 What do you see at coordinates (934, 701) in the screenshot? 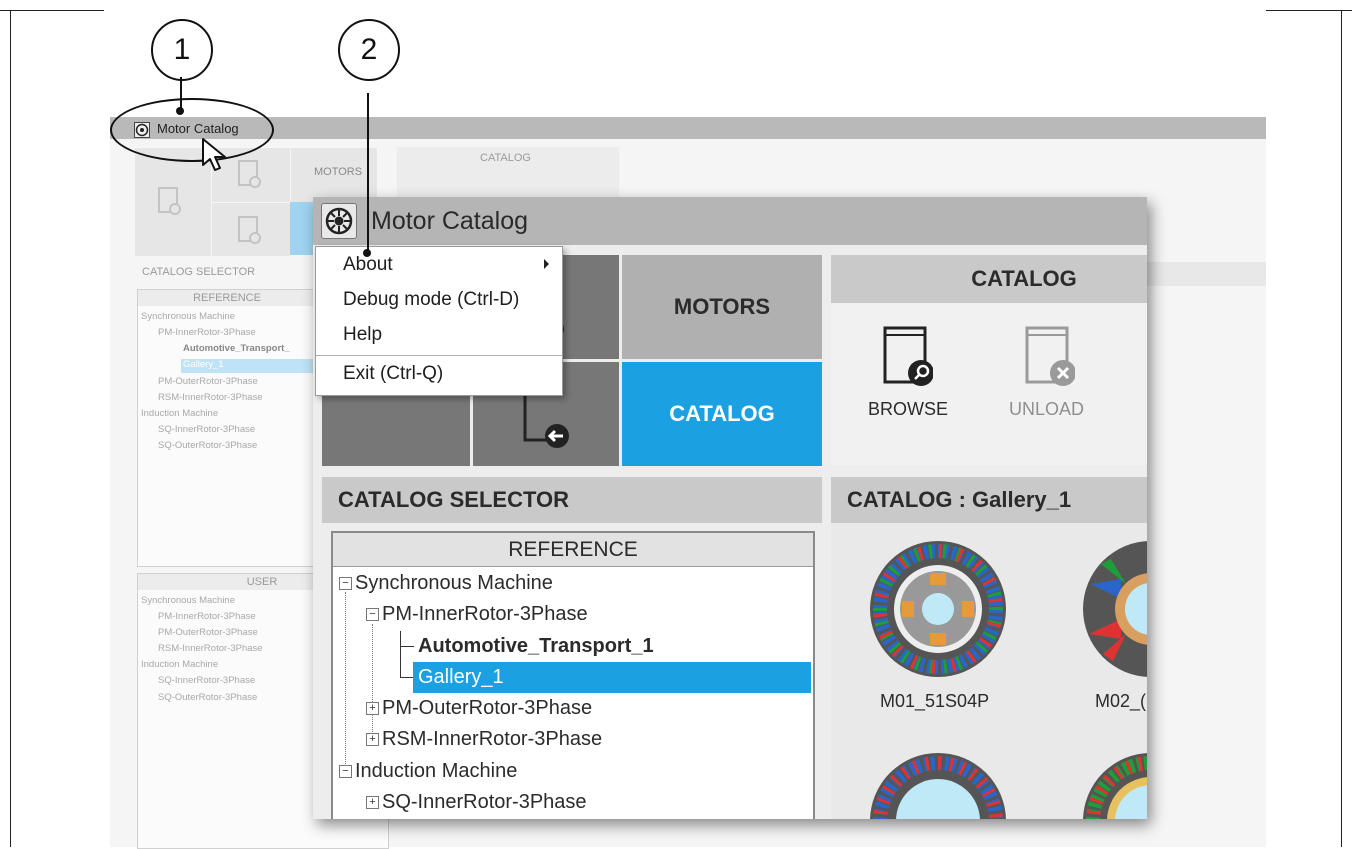
I see `motor-label-m01: M01_51S04P` at bounding box center [934, 701].